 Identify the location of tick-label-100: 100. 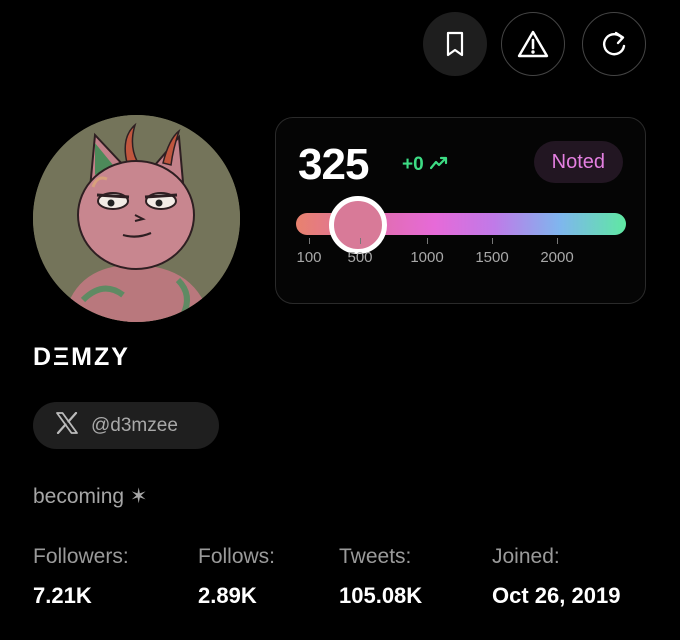
(309, 257).